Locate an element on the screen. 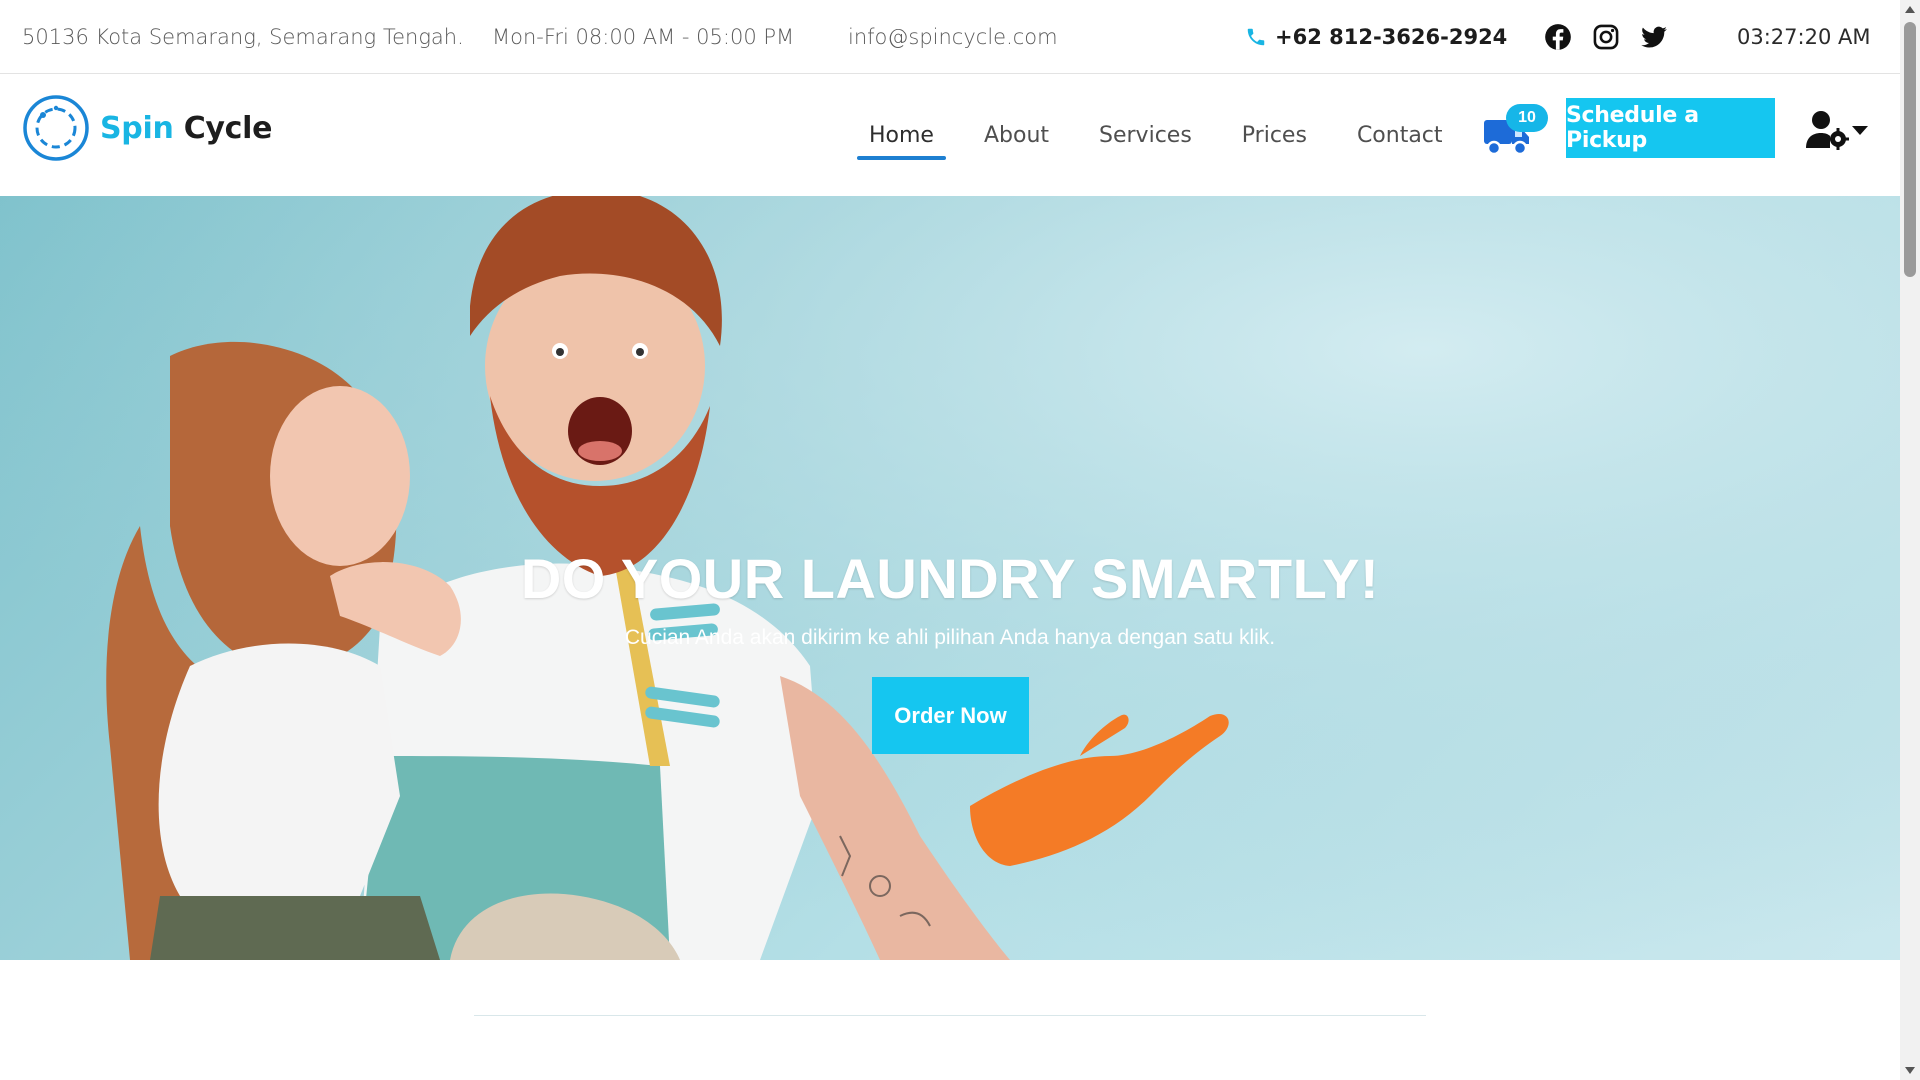 The width and height of the screenshot is (1920, 1080). address-text: 50136 Kota Semarang, Semarang Tengah. is located at coordinates (243, 36).